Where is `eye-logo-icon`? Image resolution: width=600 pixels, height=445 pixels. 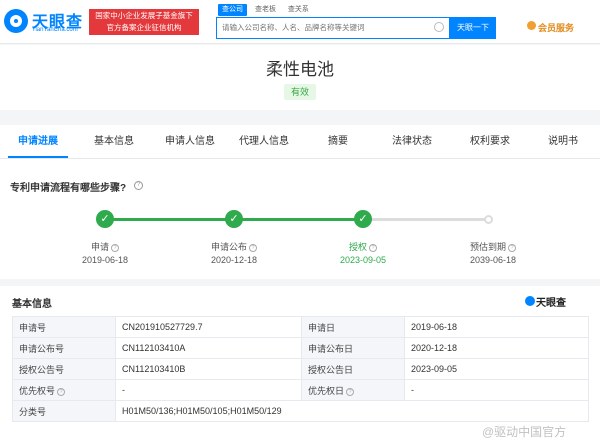 eye-logo-icon is located at coordinates (16, 21).